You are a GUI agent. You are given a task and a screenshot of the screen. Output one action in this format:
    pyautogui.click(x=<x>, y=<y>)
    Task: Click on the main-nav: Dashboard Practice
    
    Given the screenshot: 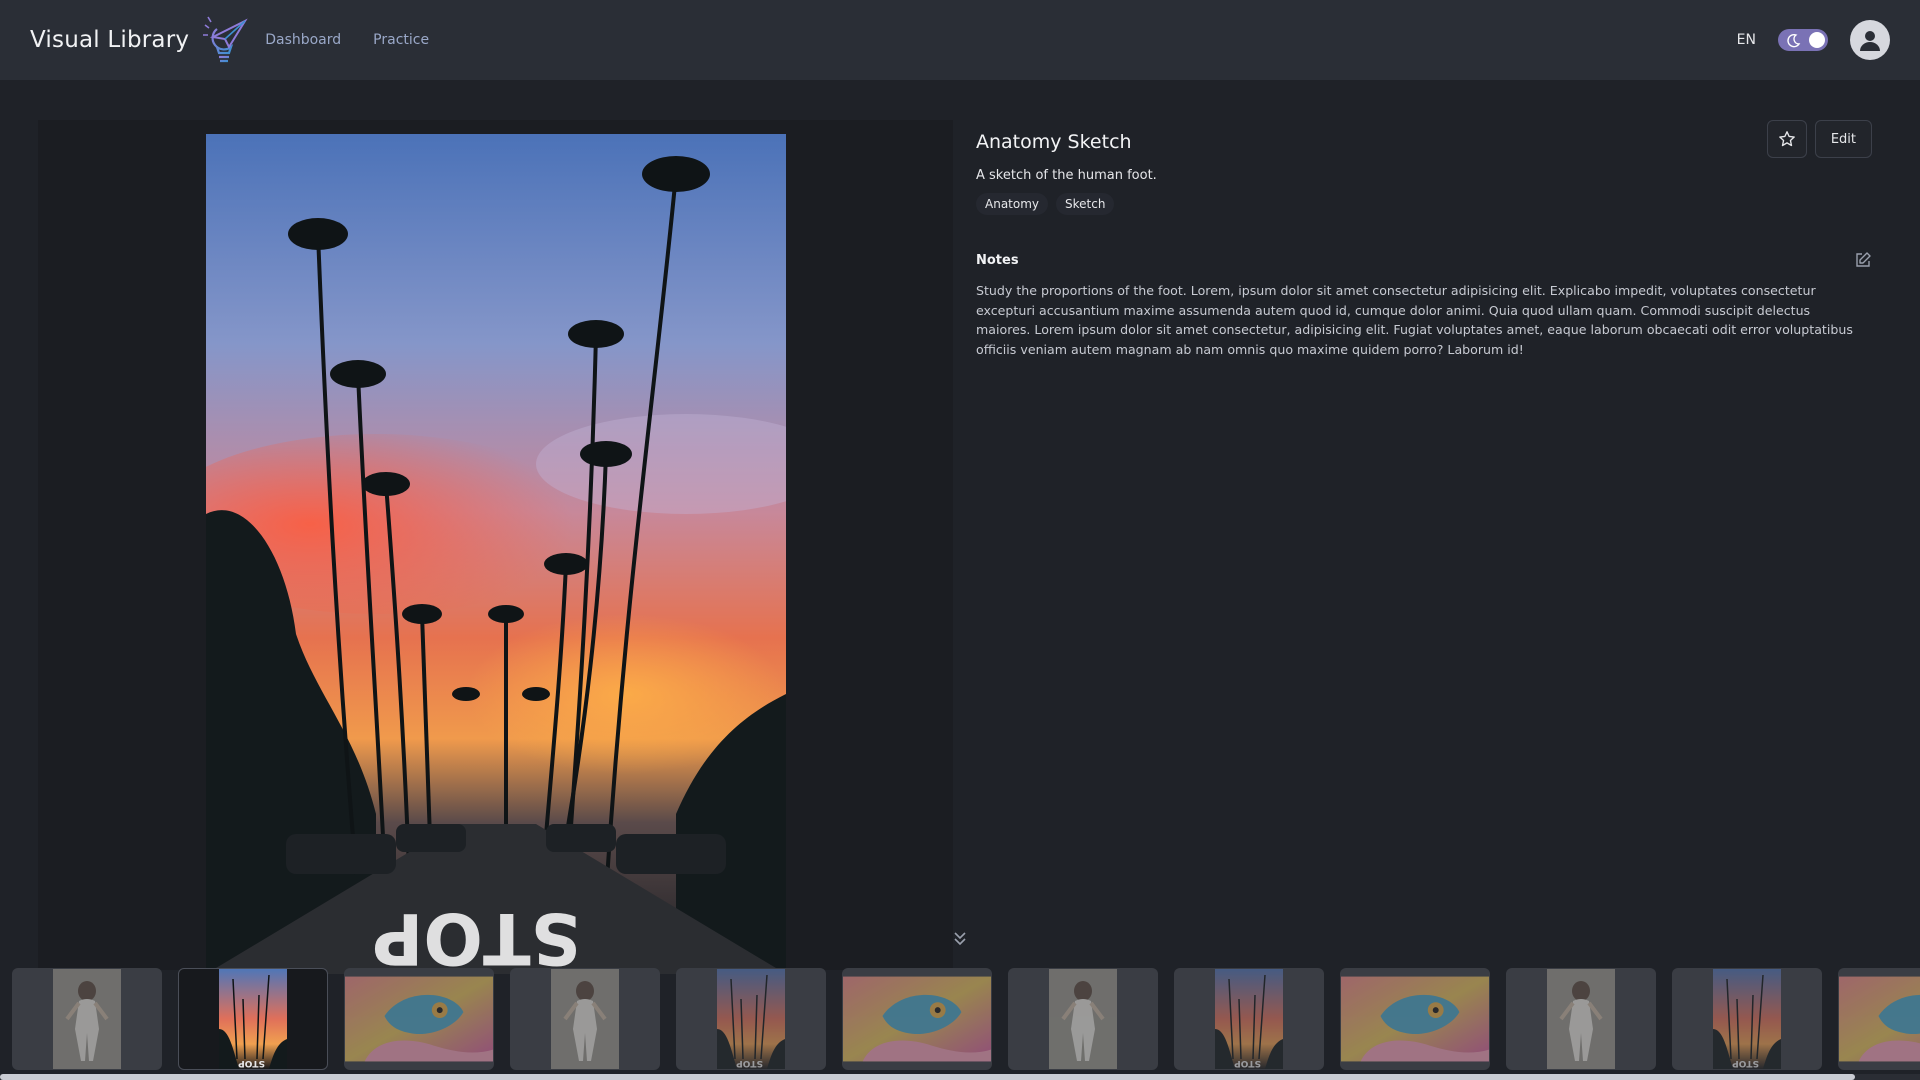 What is the action you would take?
    pyautogui.click(x=347, y=40)
    